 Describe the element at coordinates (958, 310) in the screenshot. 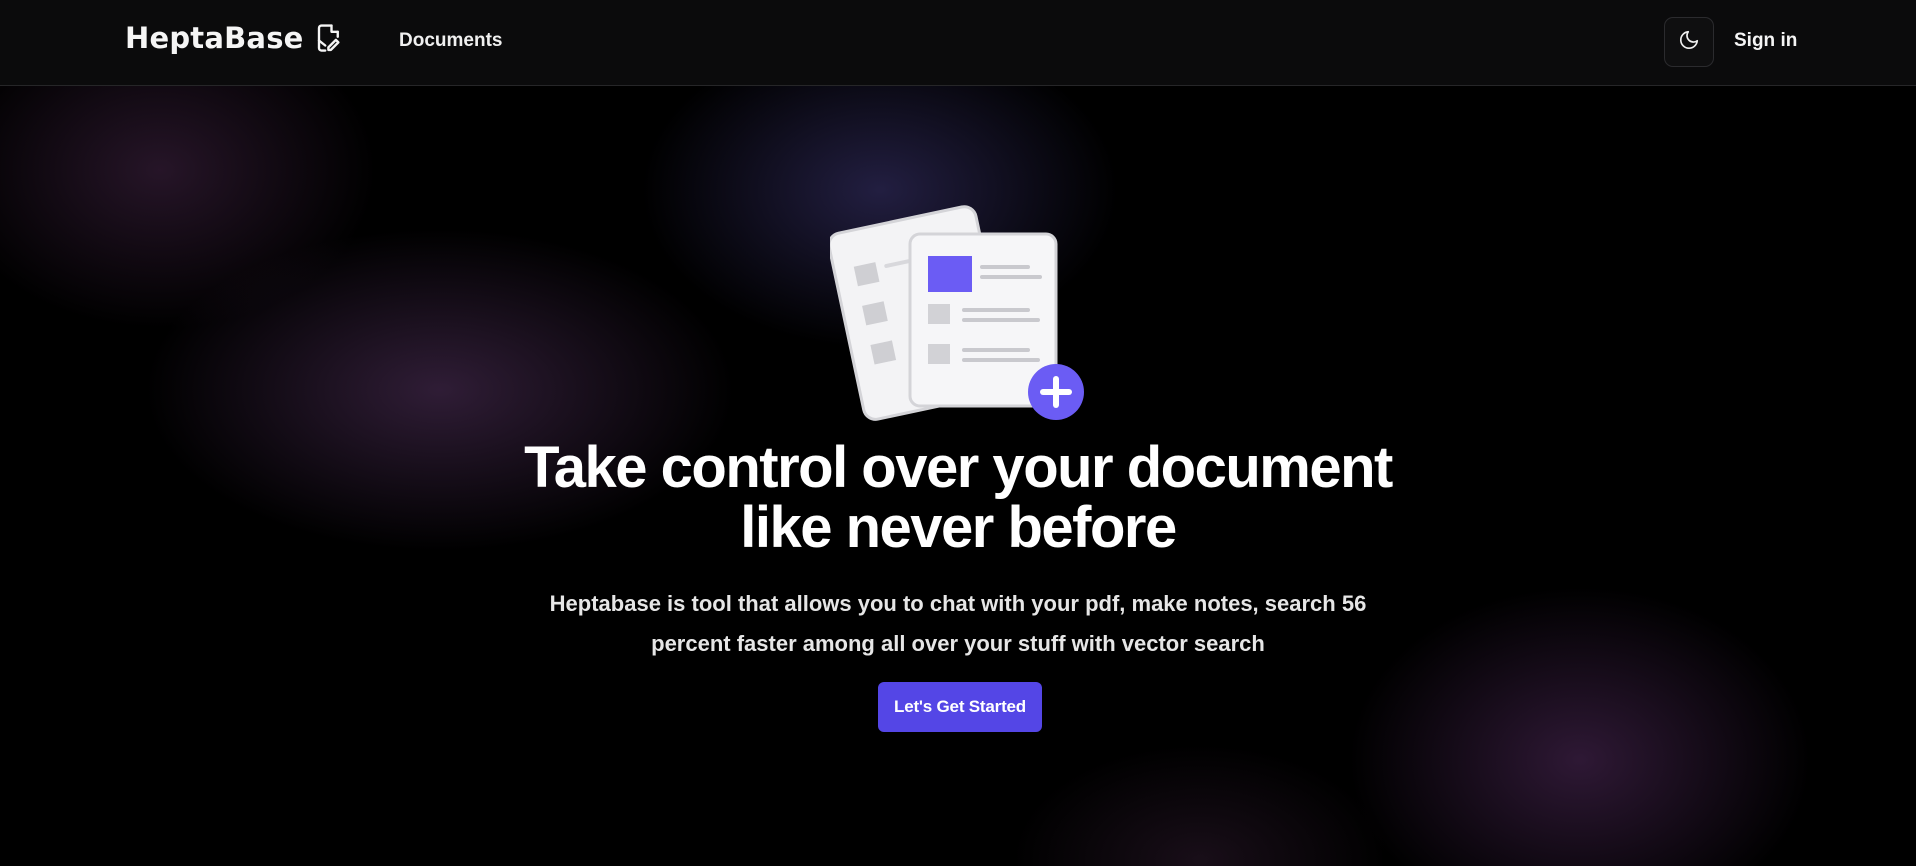

I see `documents-add-icon` at that location.